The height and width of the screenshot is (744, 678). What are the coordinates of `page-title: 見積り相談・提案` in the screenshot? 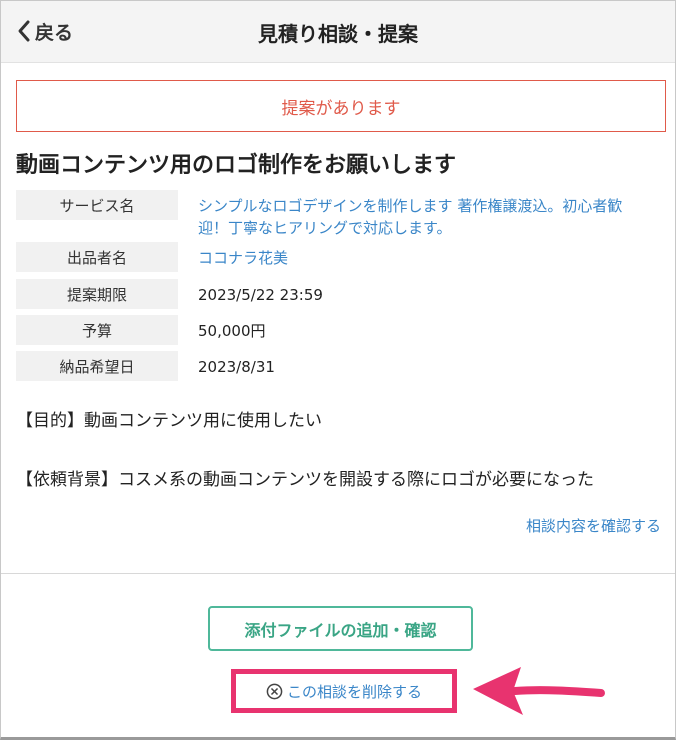 It's located at (338, 34).